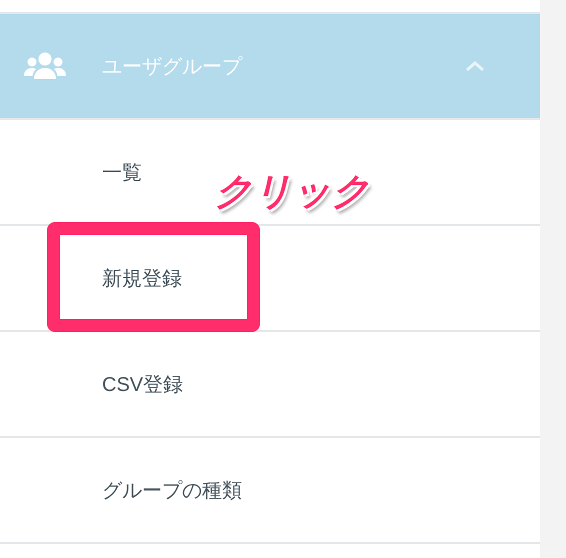 The height and width of the screenshot is (558, 566). I want to click on click-annotation: クリック, so click(292, 192).